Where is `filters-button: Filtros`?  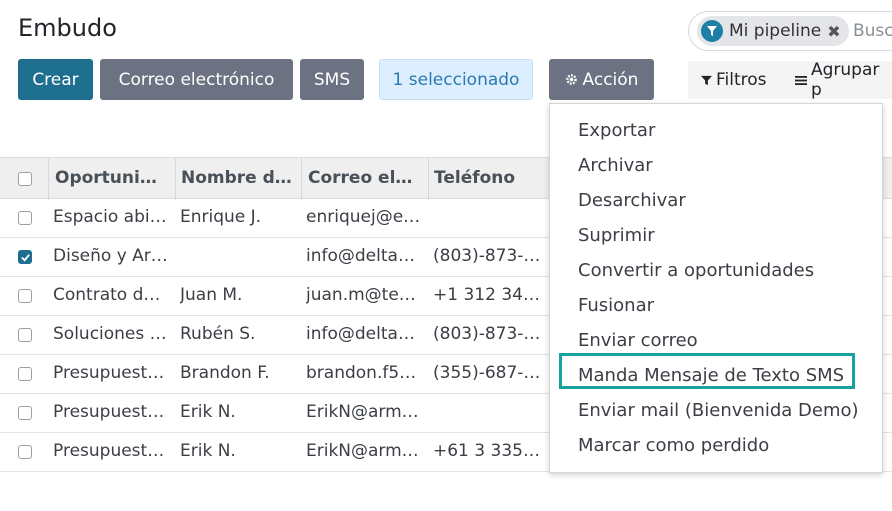 filters-button: Filtros is located at coordinates (734, 80).